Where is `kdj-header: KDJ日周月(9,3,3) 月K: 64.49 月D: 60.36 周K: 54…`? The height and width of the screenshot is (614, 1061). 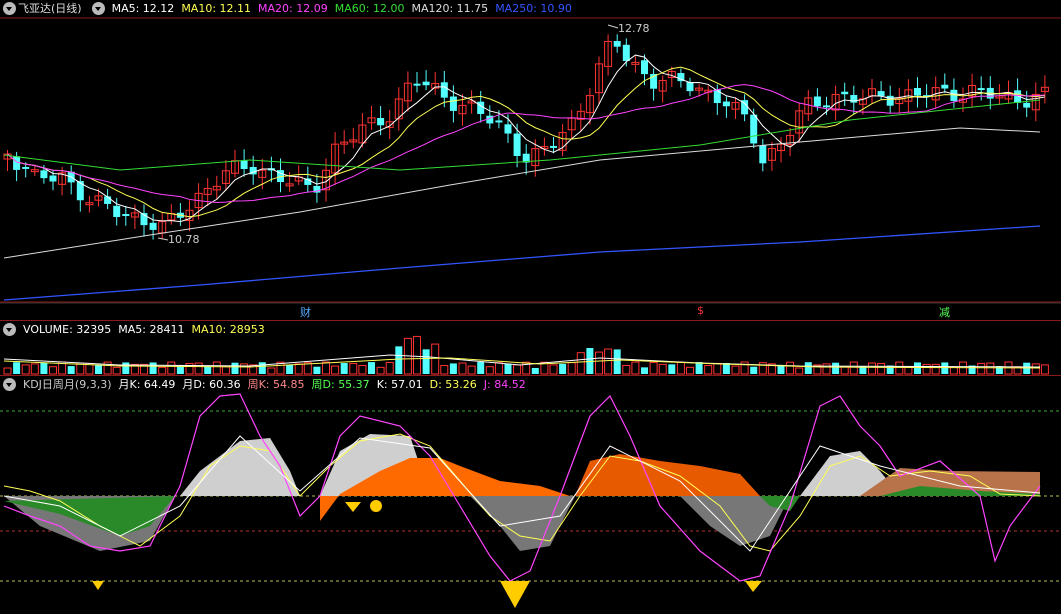
kdj-header: KDJ日周月(9,3,3) 月K: 64.49 月D: 60.36 周K: 54… is located at coordinates (266, 384).